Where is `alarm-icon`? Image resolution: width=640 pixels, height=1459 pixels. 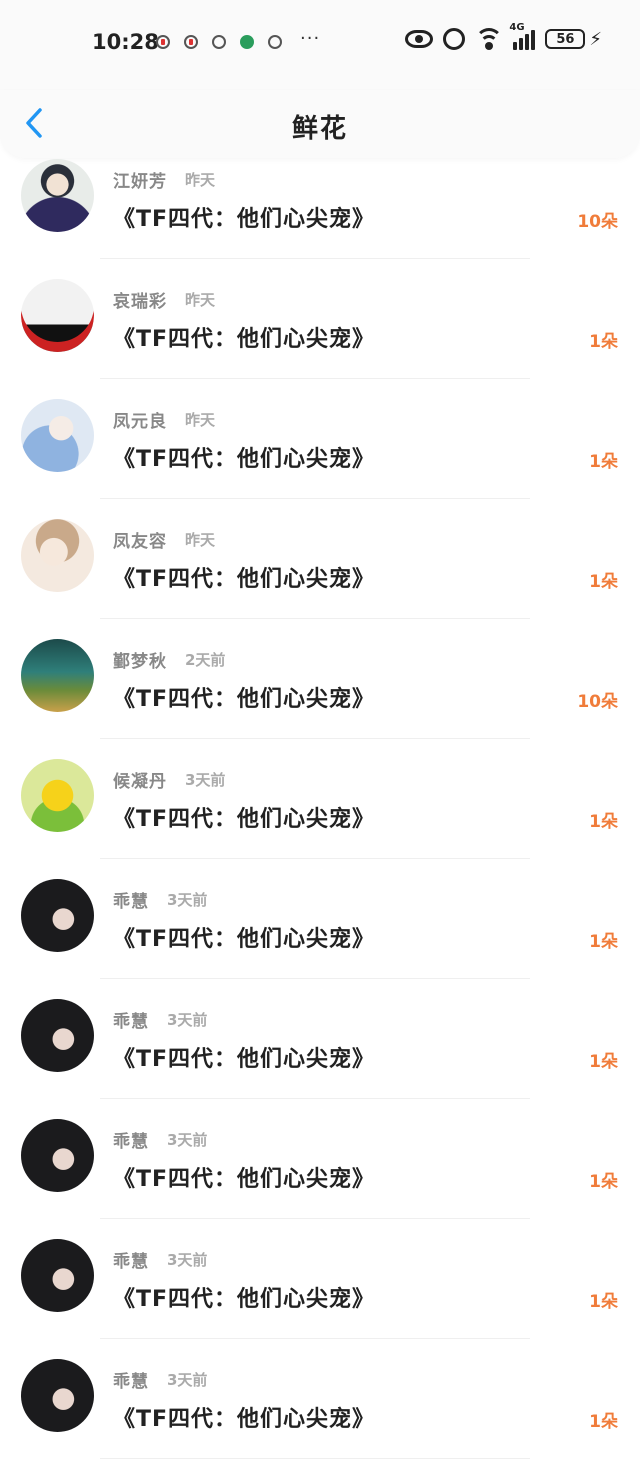
alarm-icon is located at coordinates (454, 39).